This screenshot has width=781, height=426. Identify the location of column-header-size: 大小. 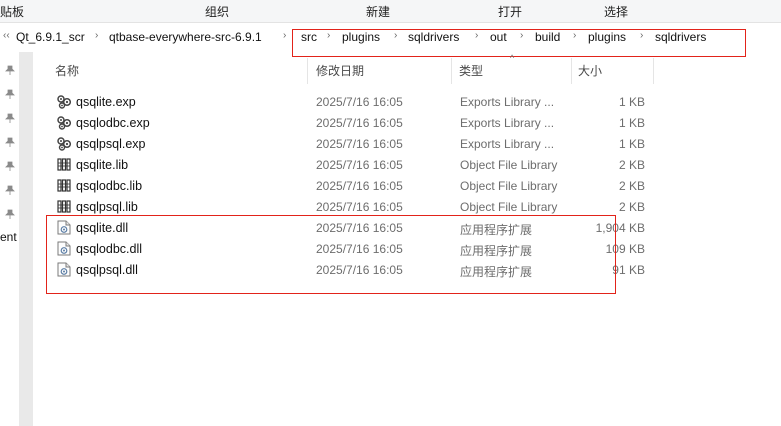
(611, 71).